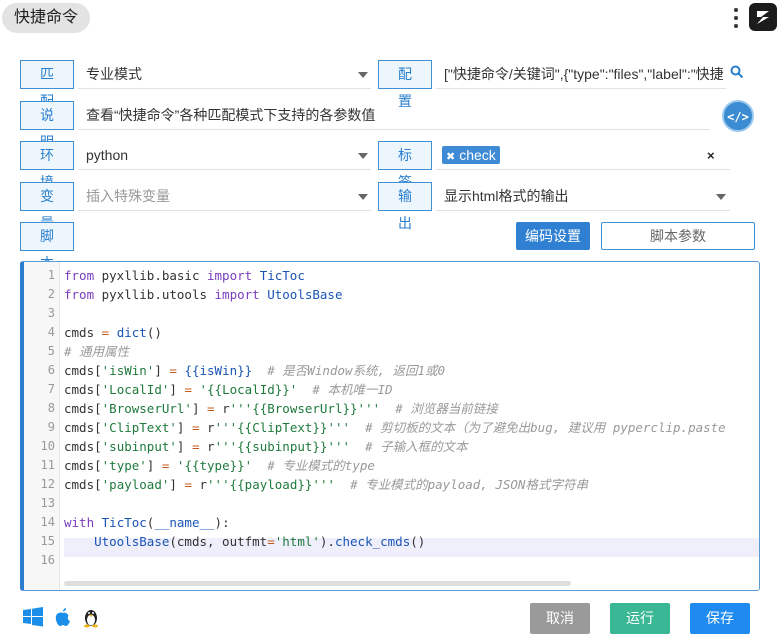 The image size is (778, 638). Describe the element at coordinates (51, 313) in the screenshot. I see `line-number: 3` at that location.